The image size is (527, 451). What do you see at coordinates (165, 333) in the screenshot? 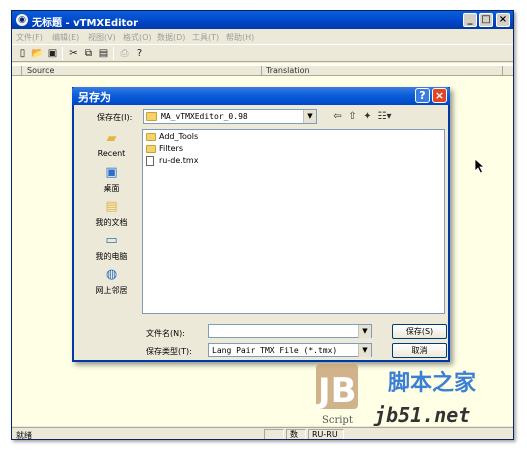
I see `file-name-label: 文件名(N):` at bounding box center [165, 333].